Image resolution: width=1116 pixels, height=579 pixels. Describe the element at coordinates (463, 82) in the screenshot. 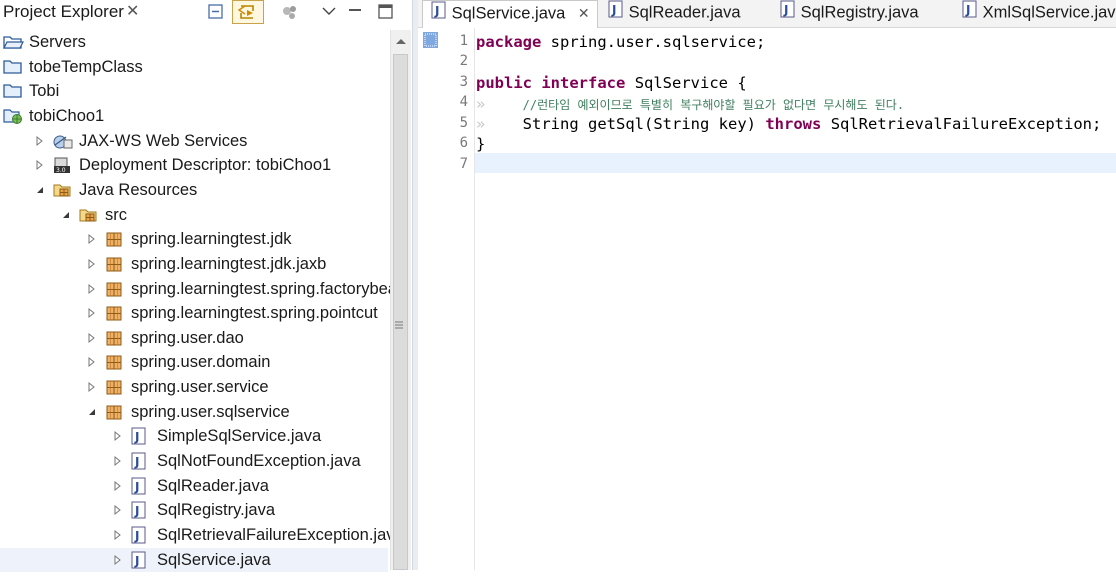

I see `line-number: 3` at that location.